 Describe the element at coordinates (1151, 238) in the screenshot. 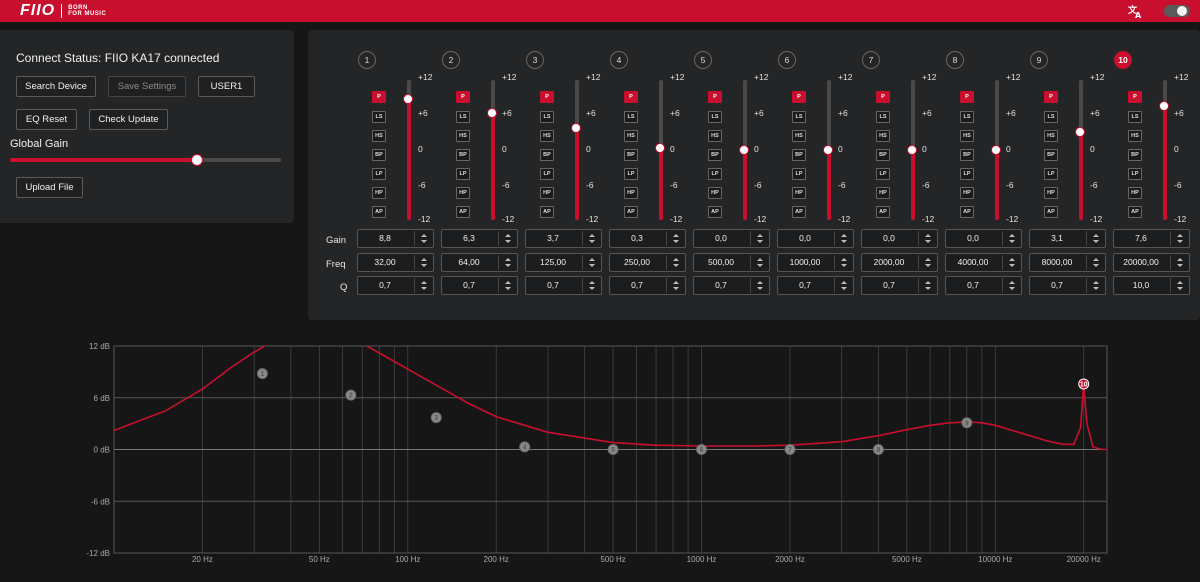

I see `gain-input: 7,6` at that location.